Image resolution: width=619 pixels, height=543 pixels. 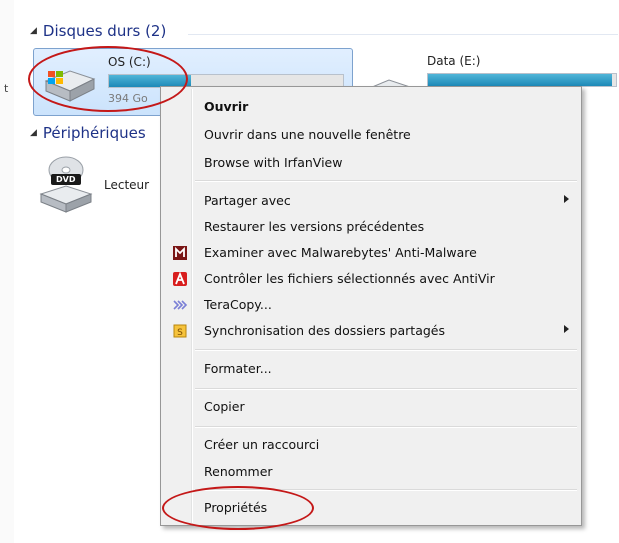 I want to click on menu-item-label: Propriétés, so click(x=236, y=507).